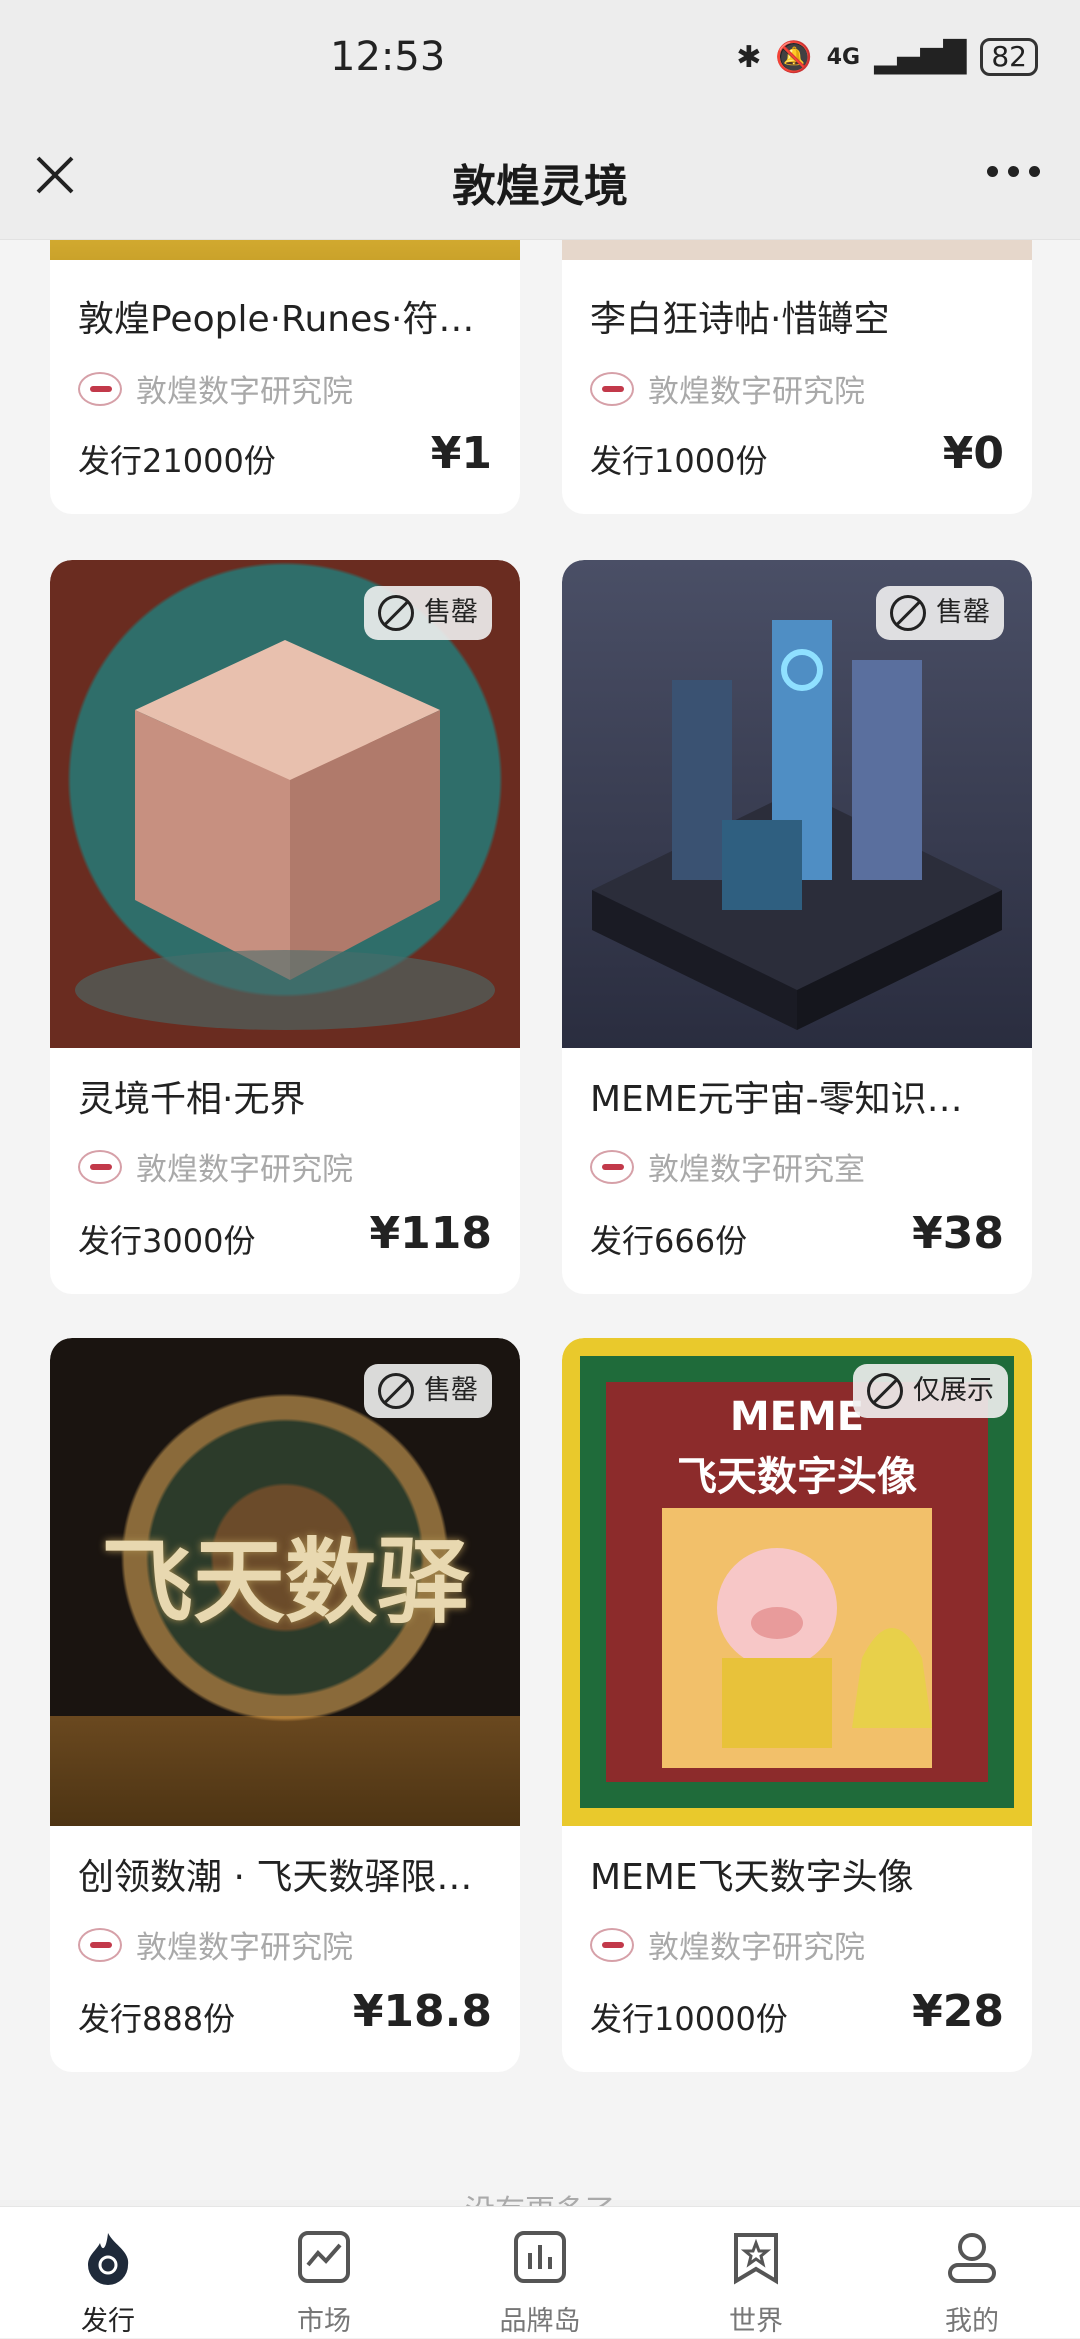 This screenshot has height=2339, width=1080. I want to click on status-bar: 12:53 ✱ 🔕 4G ▂▄▆█ 82, so click(540, 60).